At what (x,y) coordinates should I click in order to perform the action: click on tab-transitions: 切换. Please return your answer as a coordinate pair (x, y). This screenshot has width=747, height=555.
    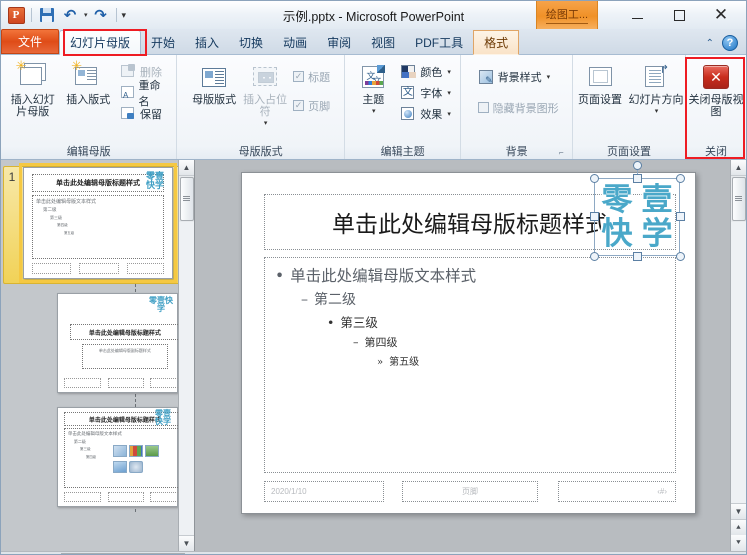
    Looking at the image, I should click on (251, 42).